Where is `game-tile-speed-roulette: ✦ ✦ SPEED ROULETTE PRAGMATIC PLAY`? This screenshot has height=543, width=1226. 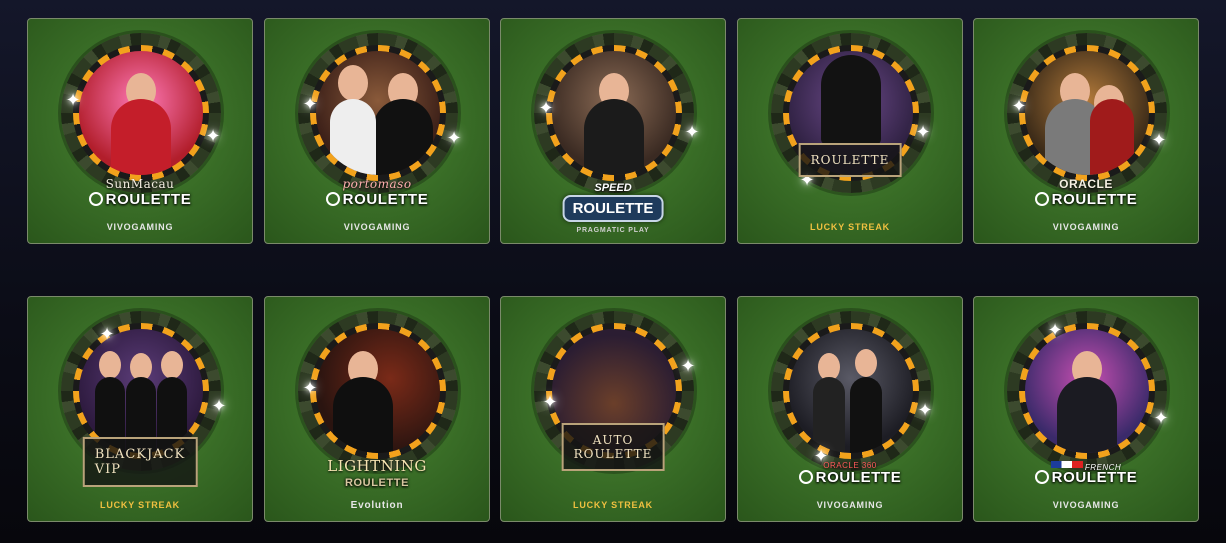
game-tile-speed-roulette: ✦ ✦ SPEED ROULETTE PRAGMATIC PLAY is located at coordinates (613, 131).